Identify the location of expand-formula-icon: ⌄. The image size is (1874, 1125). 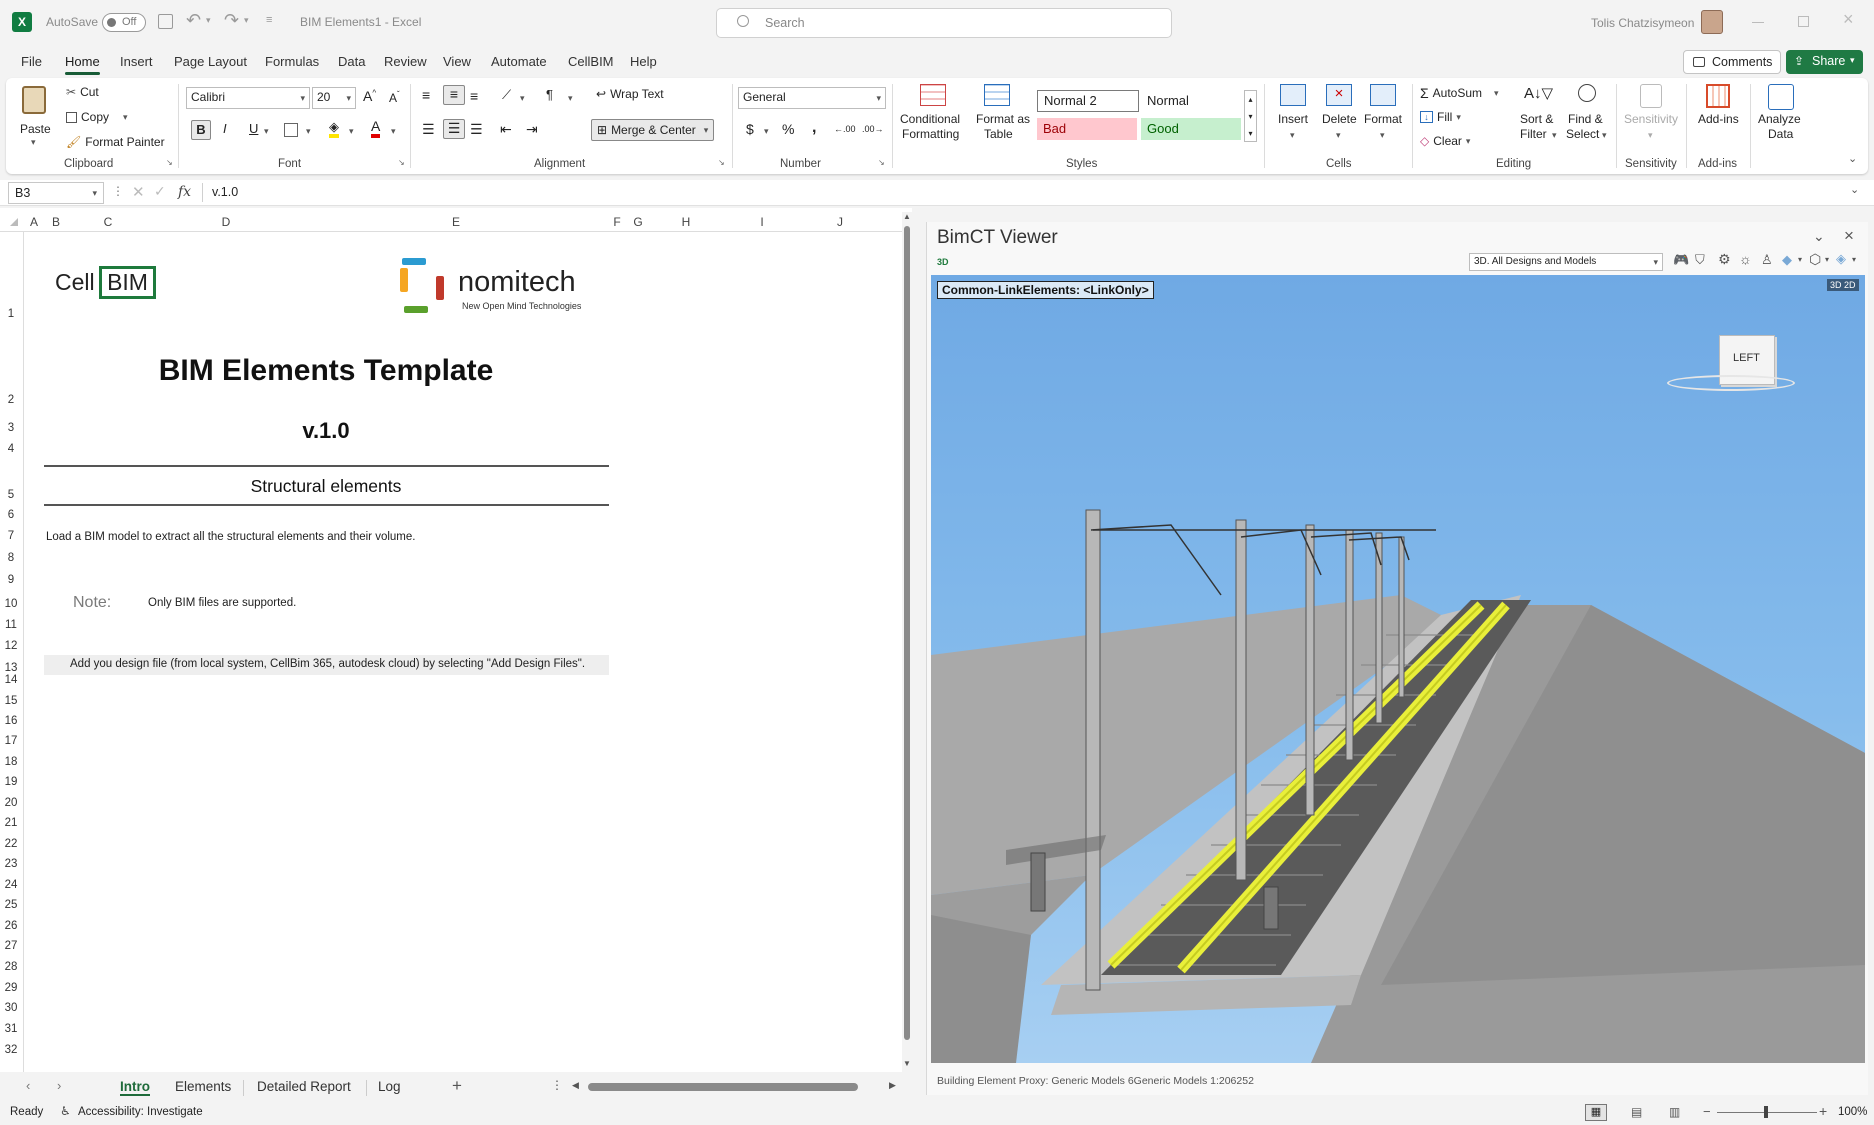
(1854, 189).